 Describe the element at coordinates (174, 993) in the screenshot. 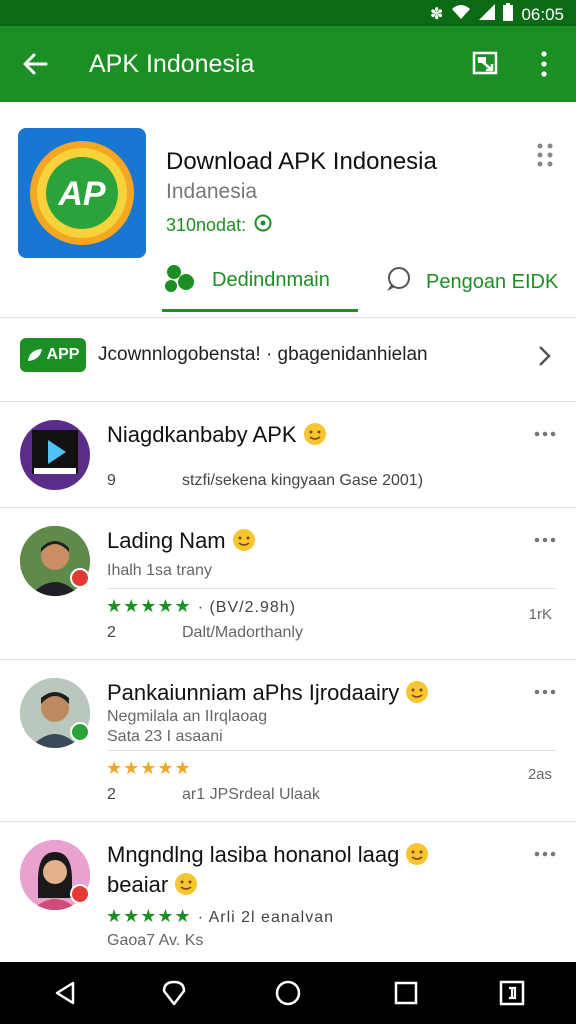

I see `nav-assistant-icon` at that location.